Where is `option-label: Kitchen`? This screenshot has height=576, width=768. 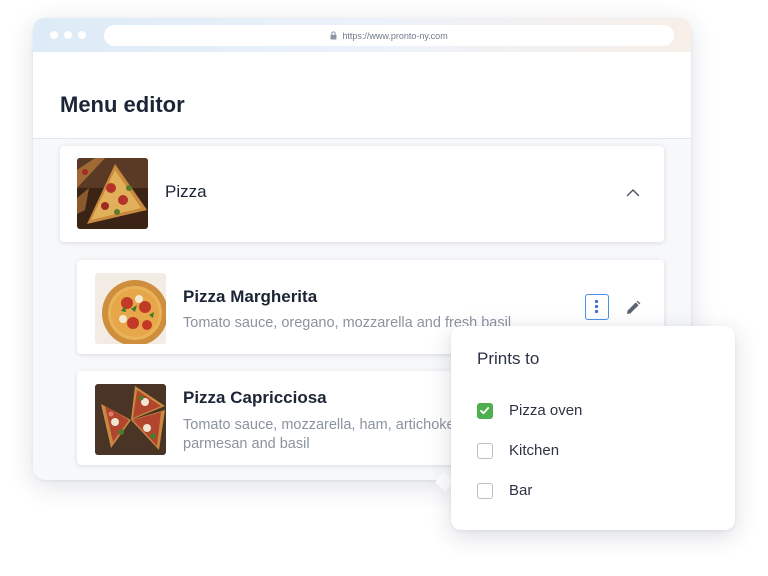 option-label: Kitchen is located at coordinates (534, 450).